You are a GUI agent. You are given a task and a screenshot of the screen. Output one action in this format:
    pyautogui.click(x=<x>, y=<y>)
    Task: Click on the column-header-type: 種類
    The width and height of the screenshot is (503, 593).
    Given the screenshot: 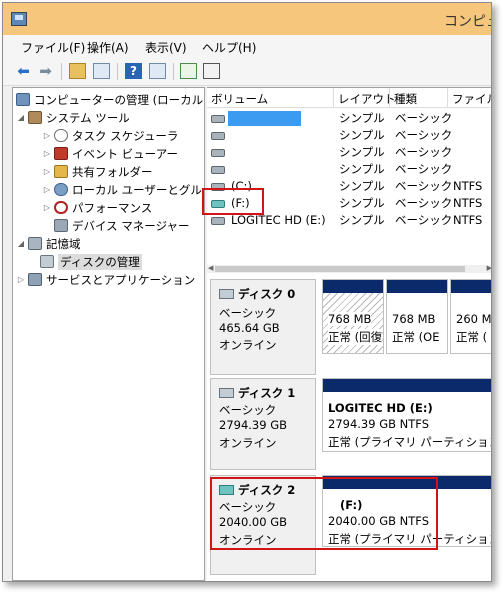 What is the action you would take?
    pyautogui.click(x=405, y=99)
    